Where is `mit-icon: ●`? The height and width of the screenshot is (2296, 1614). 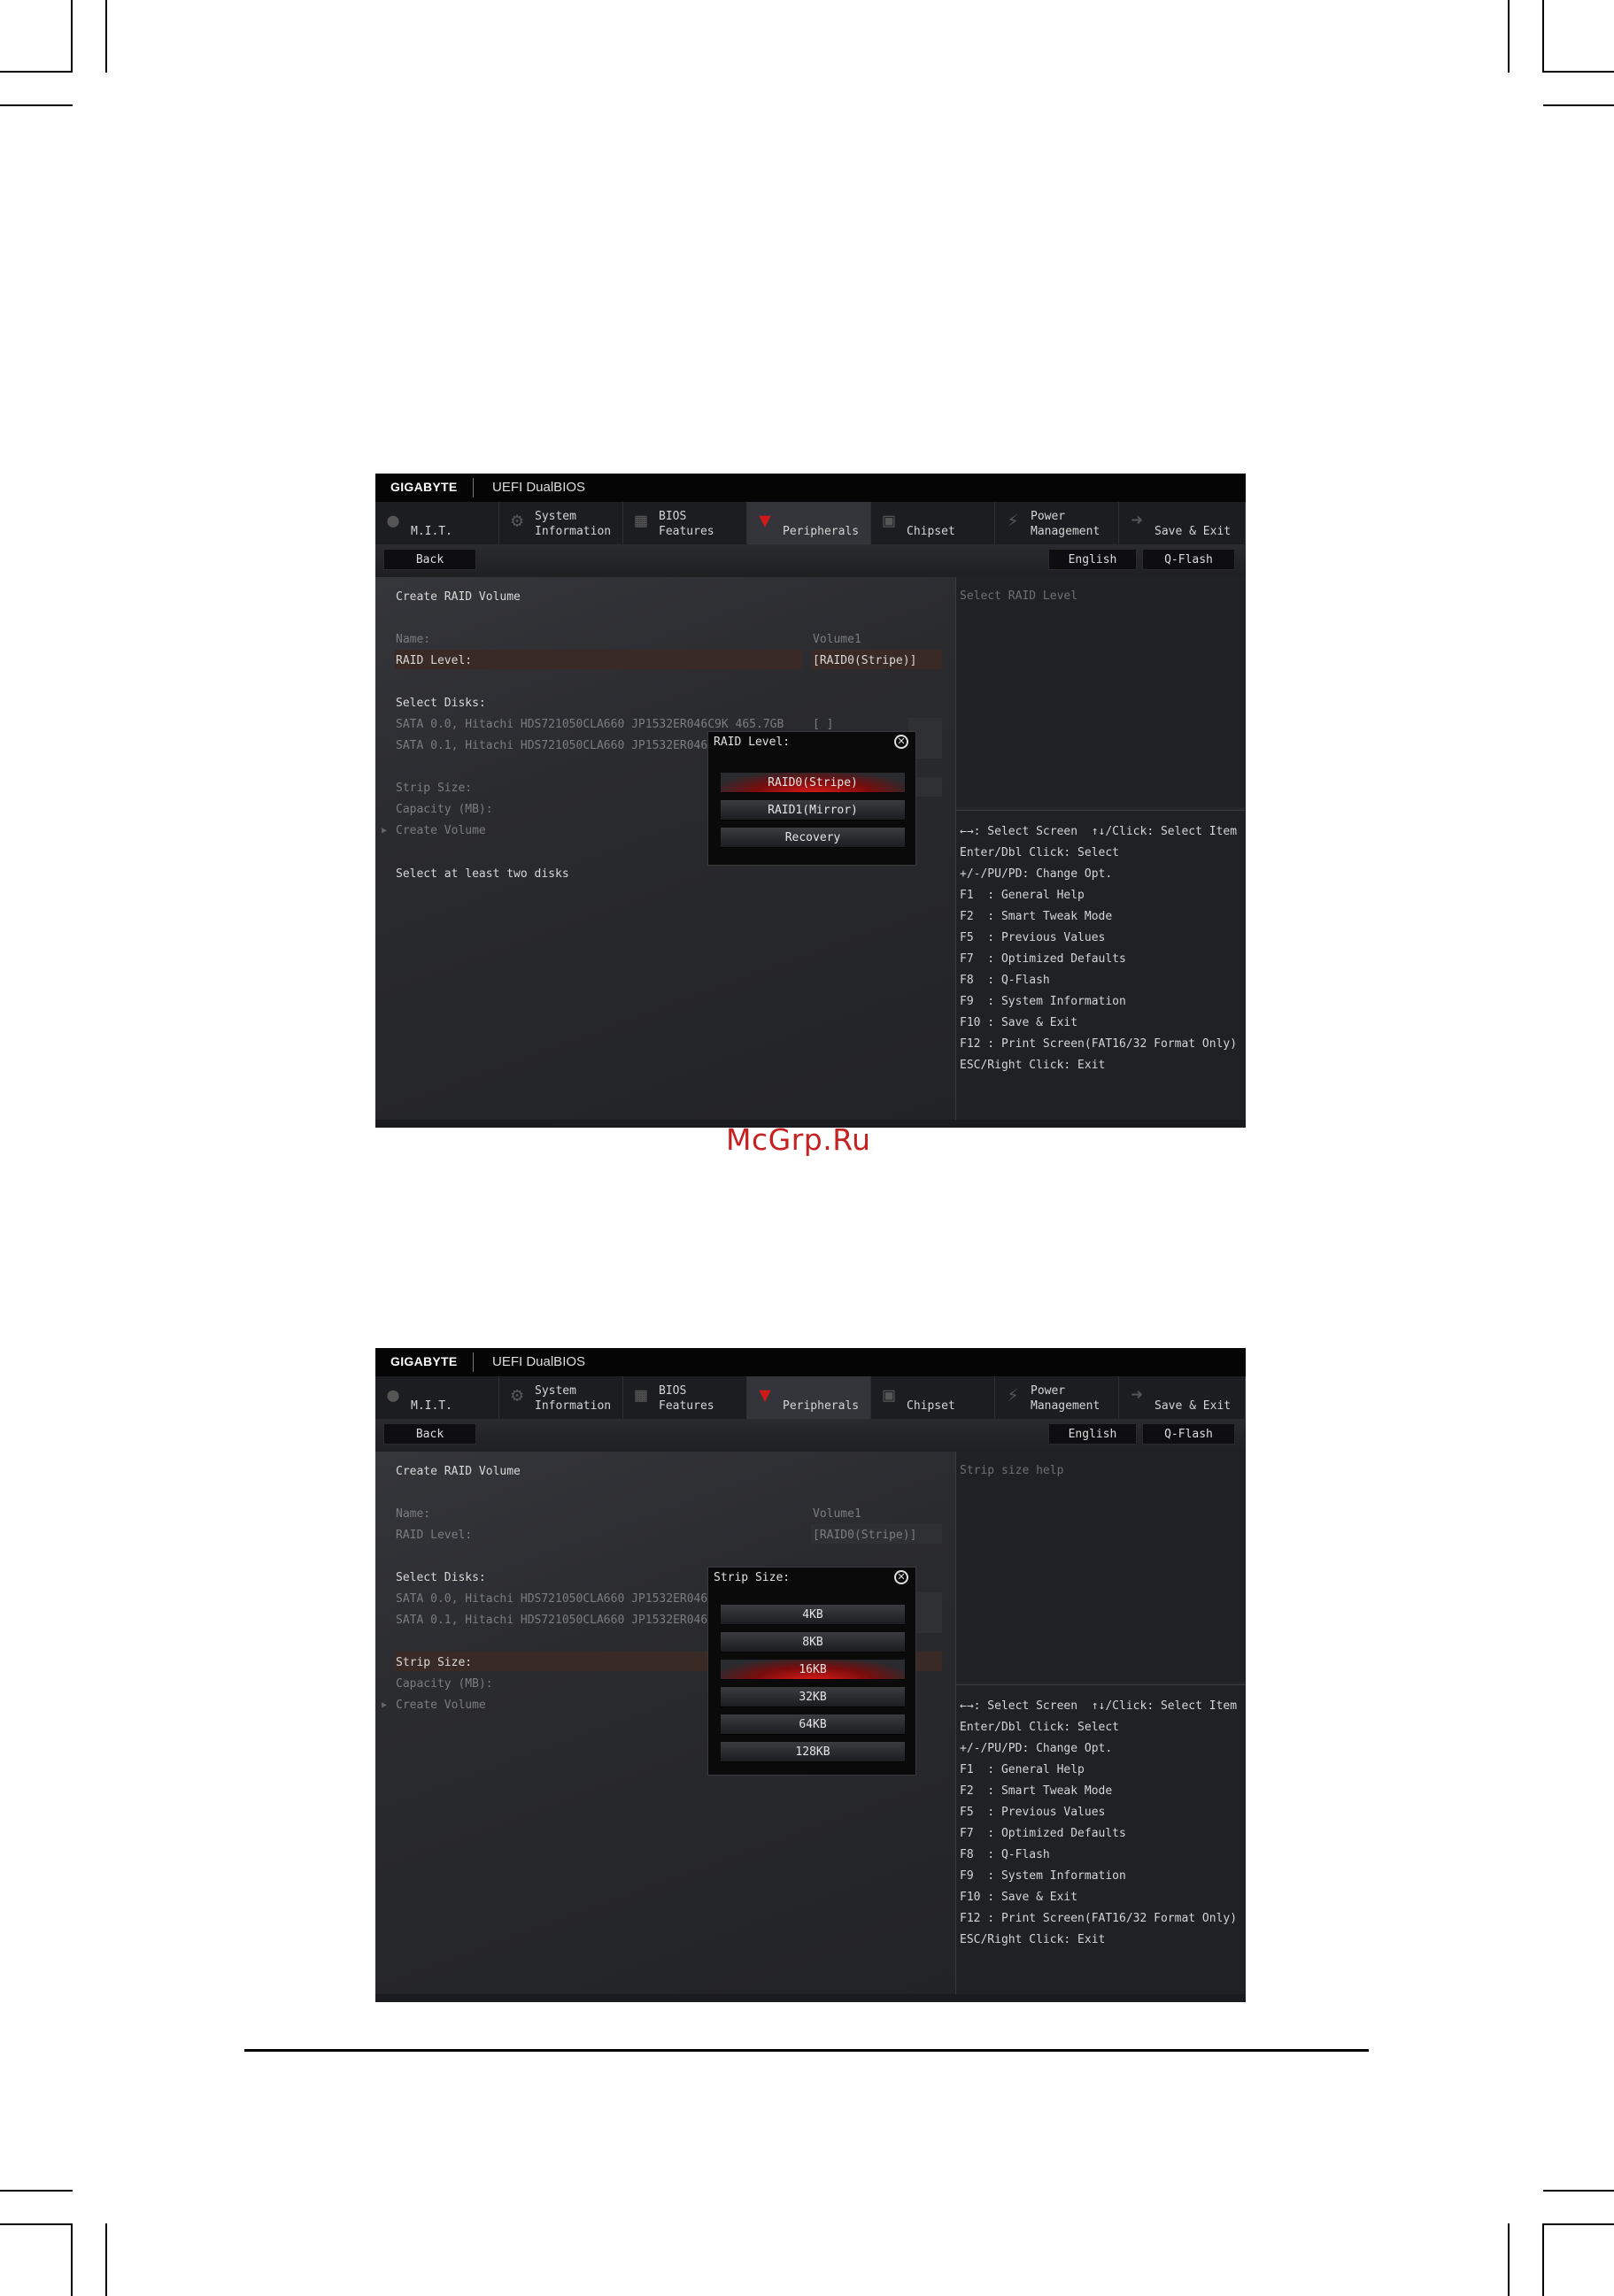
mit-icon: ● is located at coordinates (393, 521).